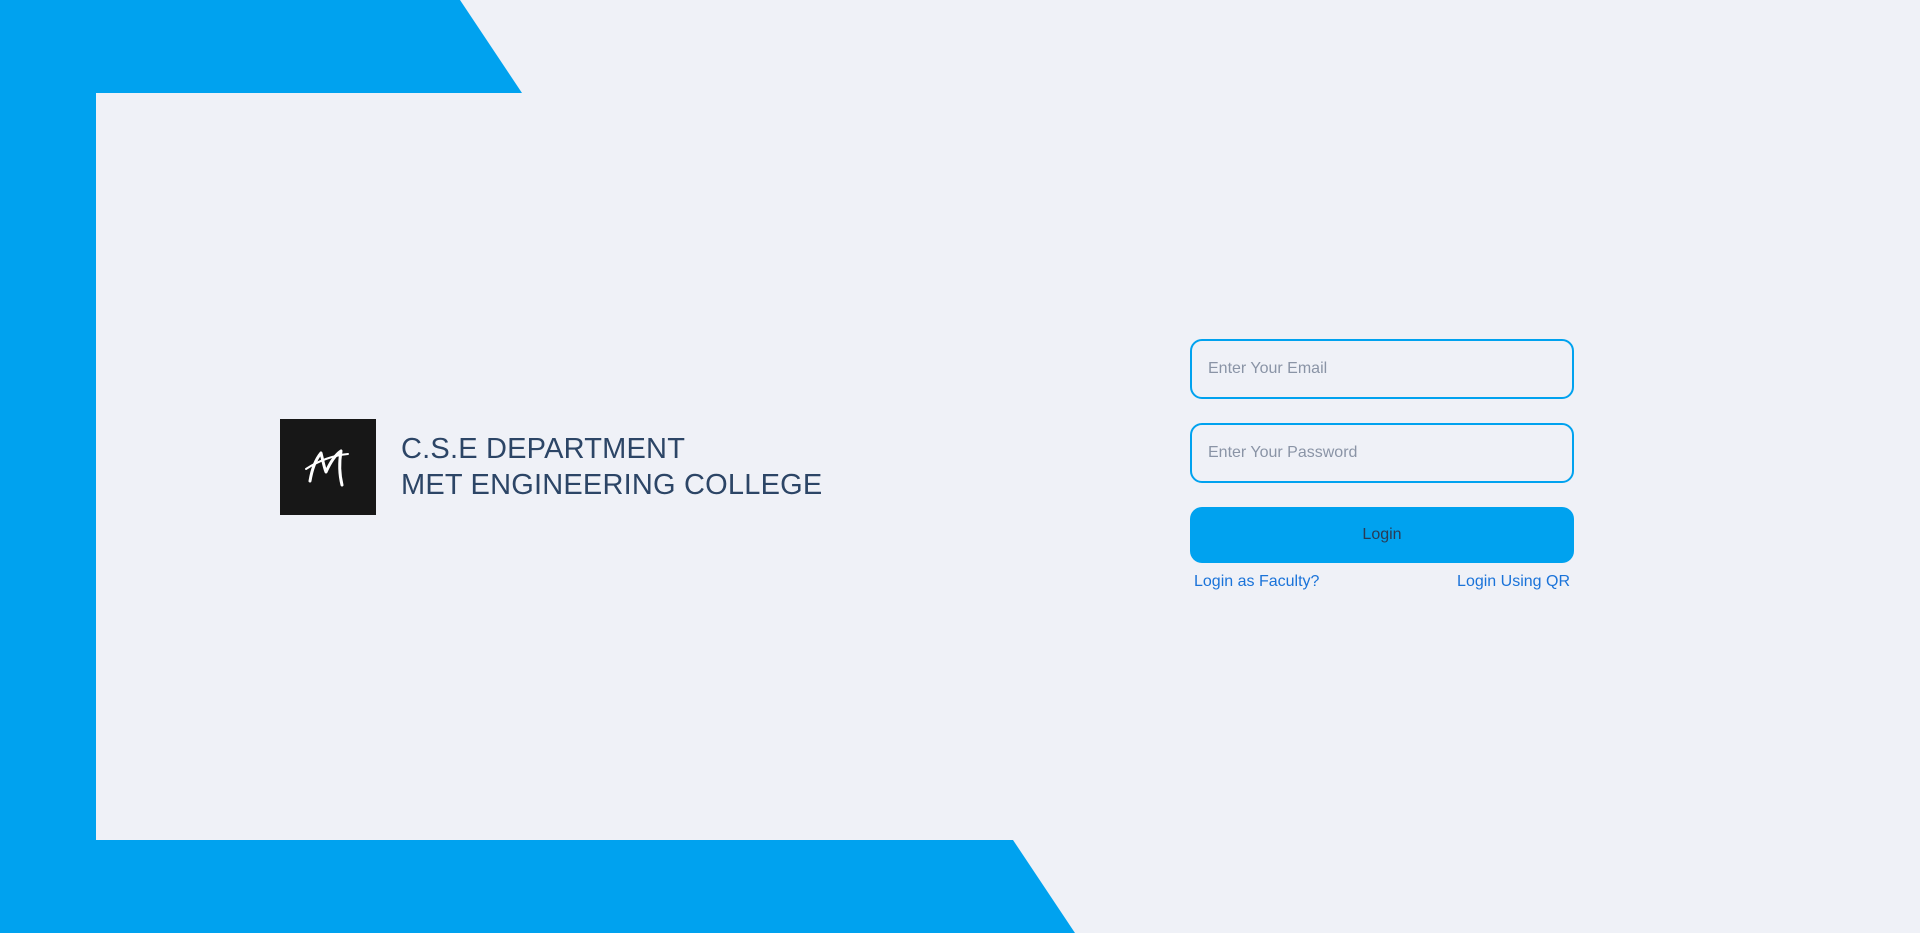 This screenshot has width=1920, height=933. I want to click on college-monogram-icon, so click(327, 468).